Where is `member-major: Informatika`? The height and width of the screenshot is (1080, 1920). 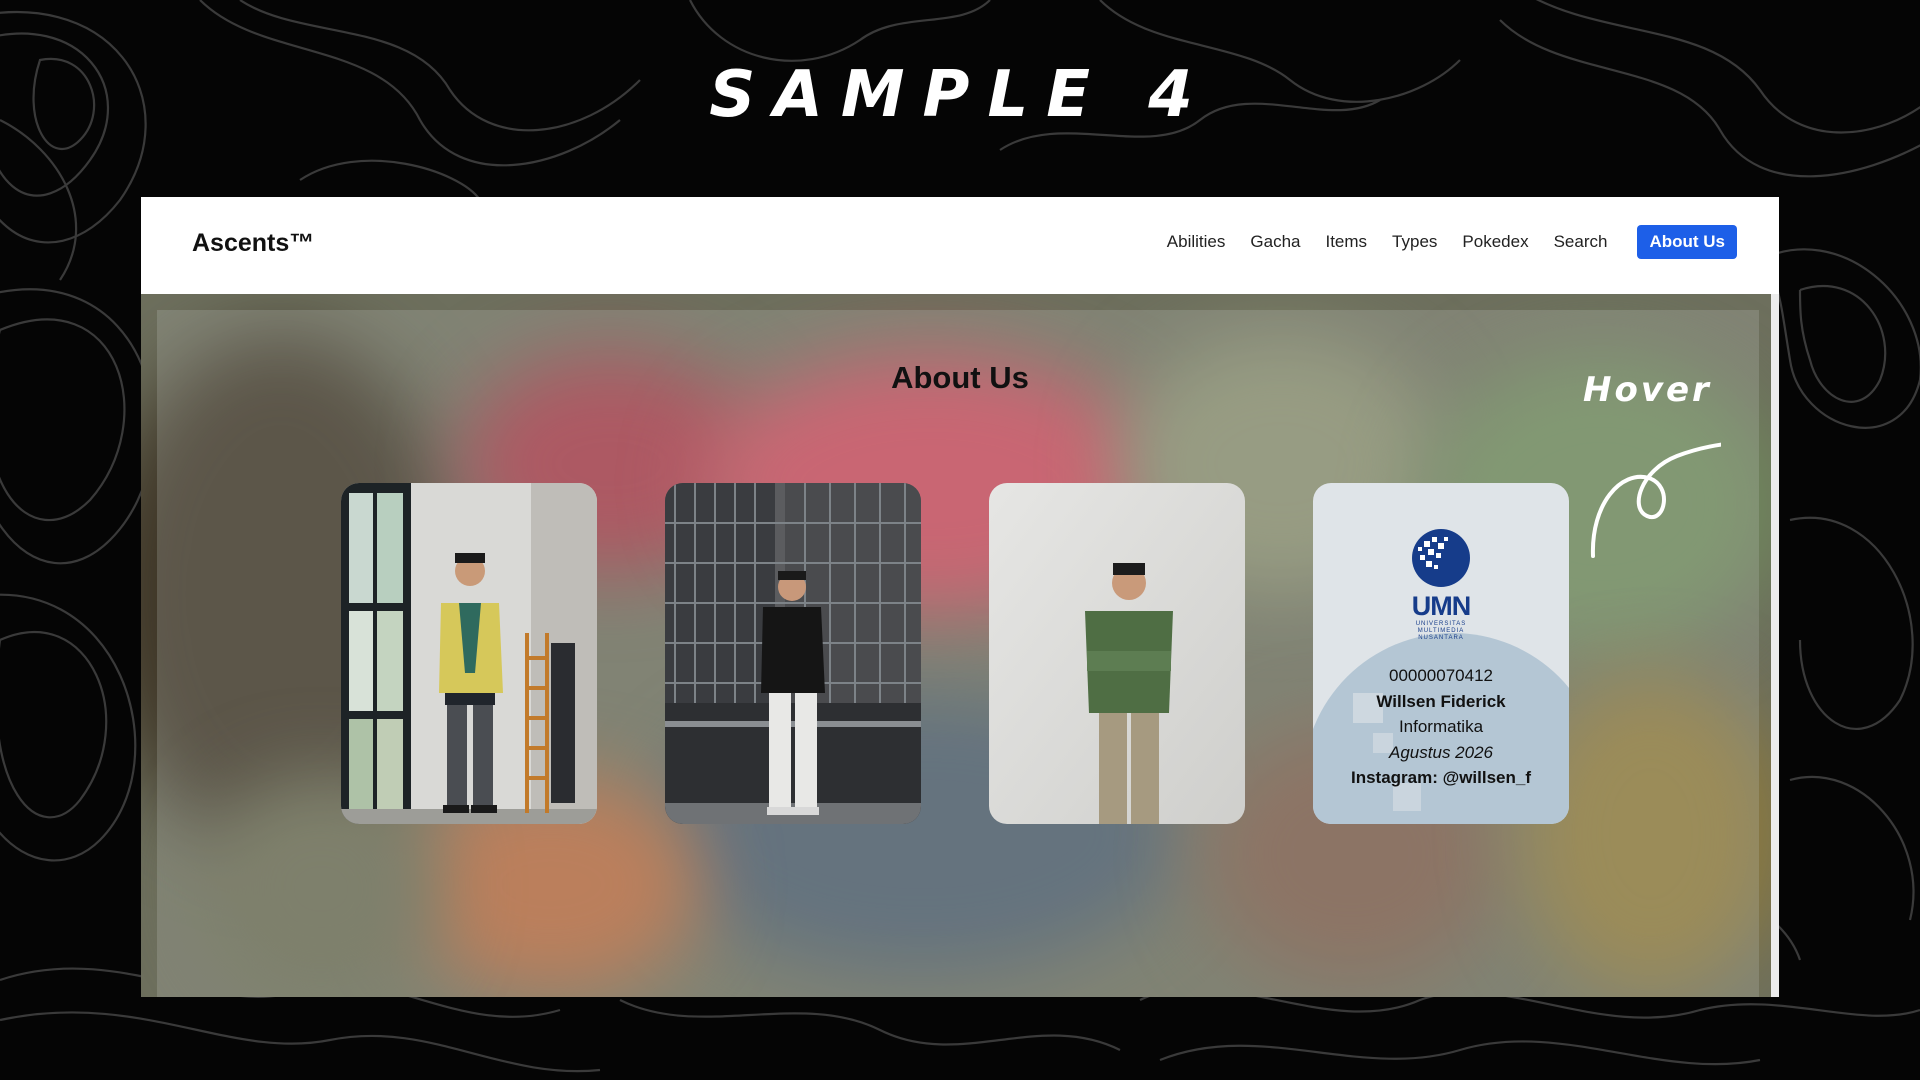
member-major: Informatika is located at coordinates (1441, 726).